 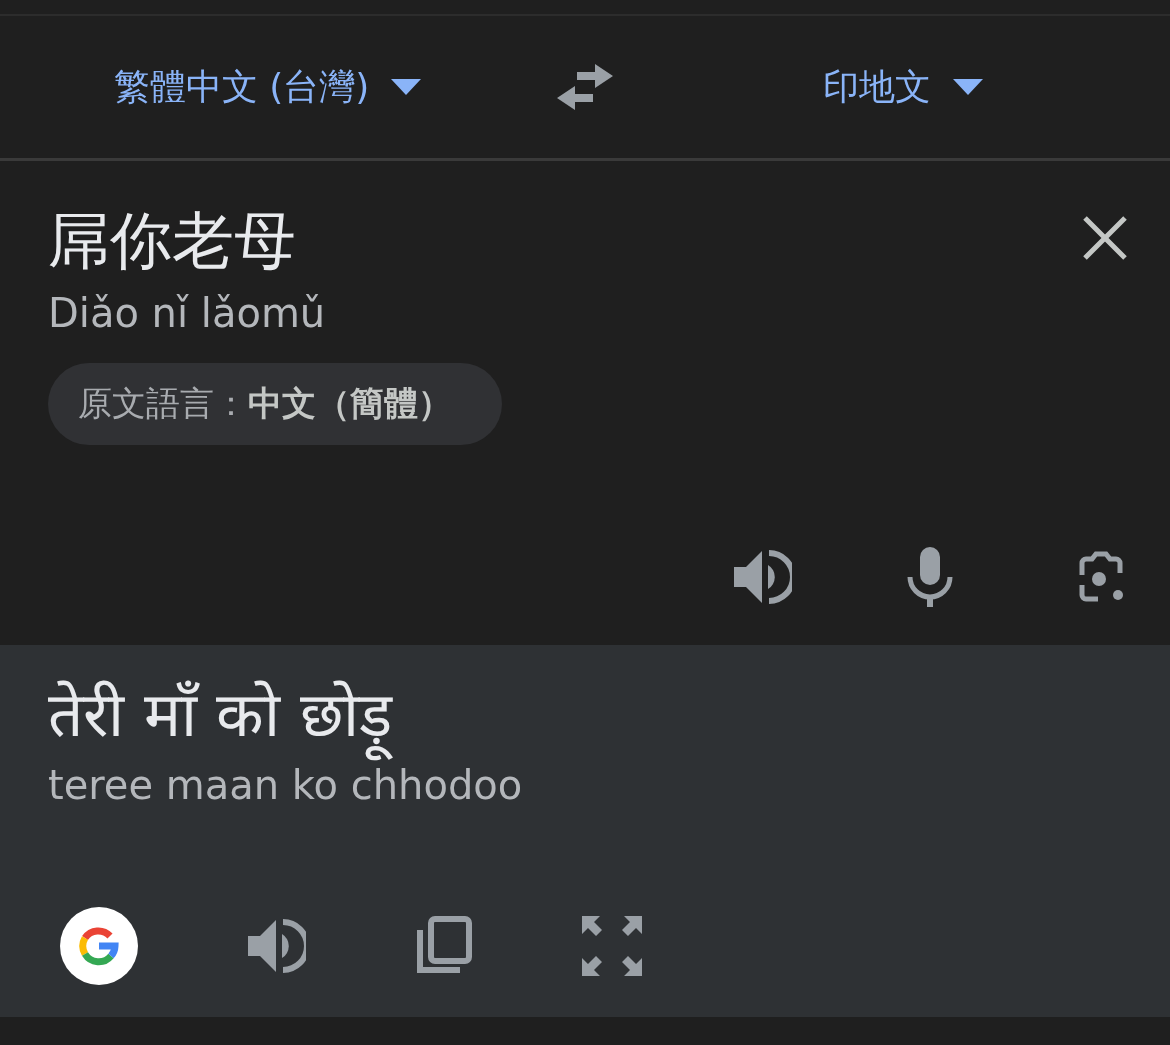 I want to click on close-icon, so click(x=1105, y=238).